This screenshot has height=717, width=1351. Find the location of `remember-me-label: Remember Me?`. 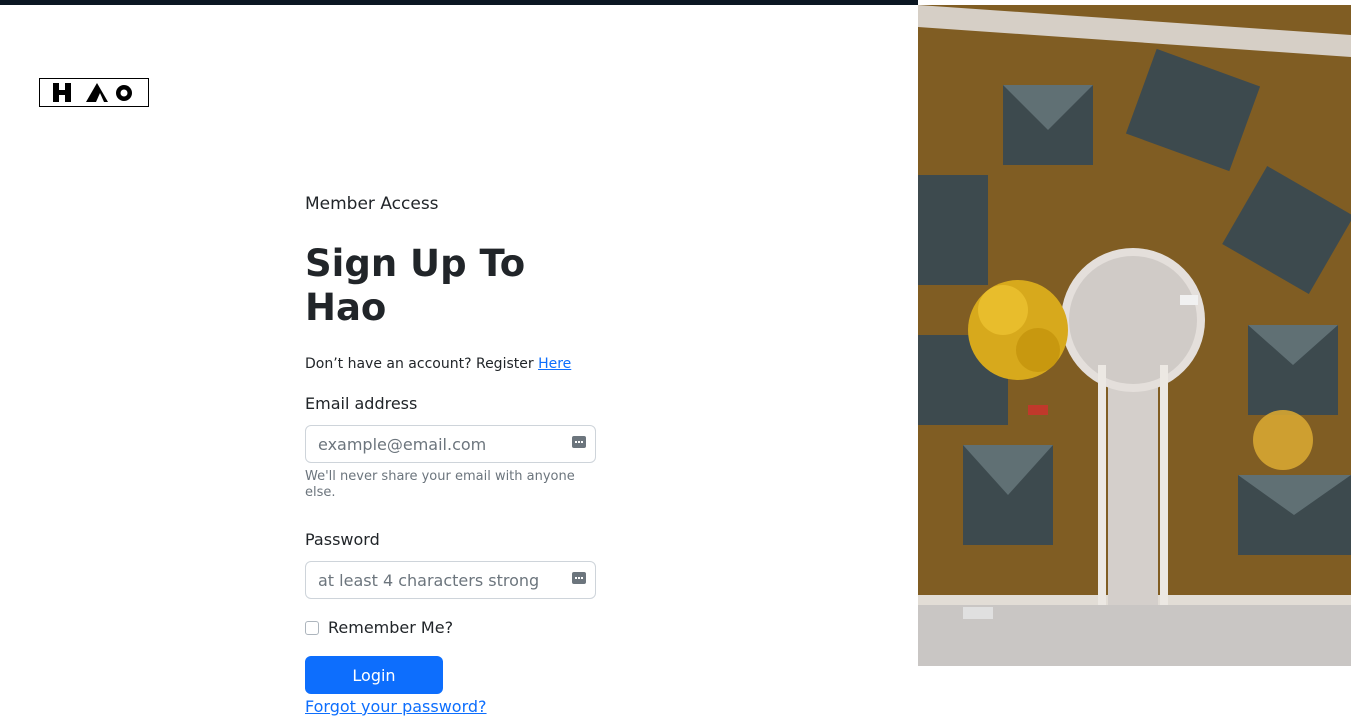

remember-me-label: Remember Me? is located at coordinates (390, 628).